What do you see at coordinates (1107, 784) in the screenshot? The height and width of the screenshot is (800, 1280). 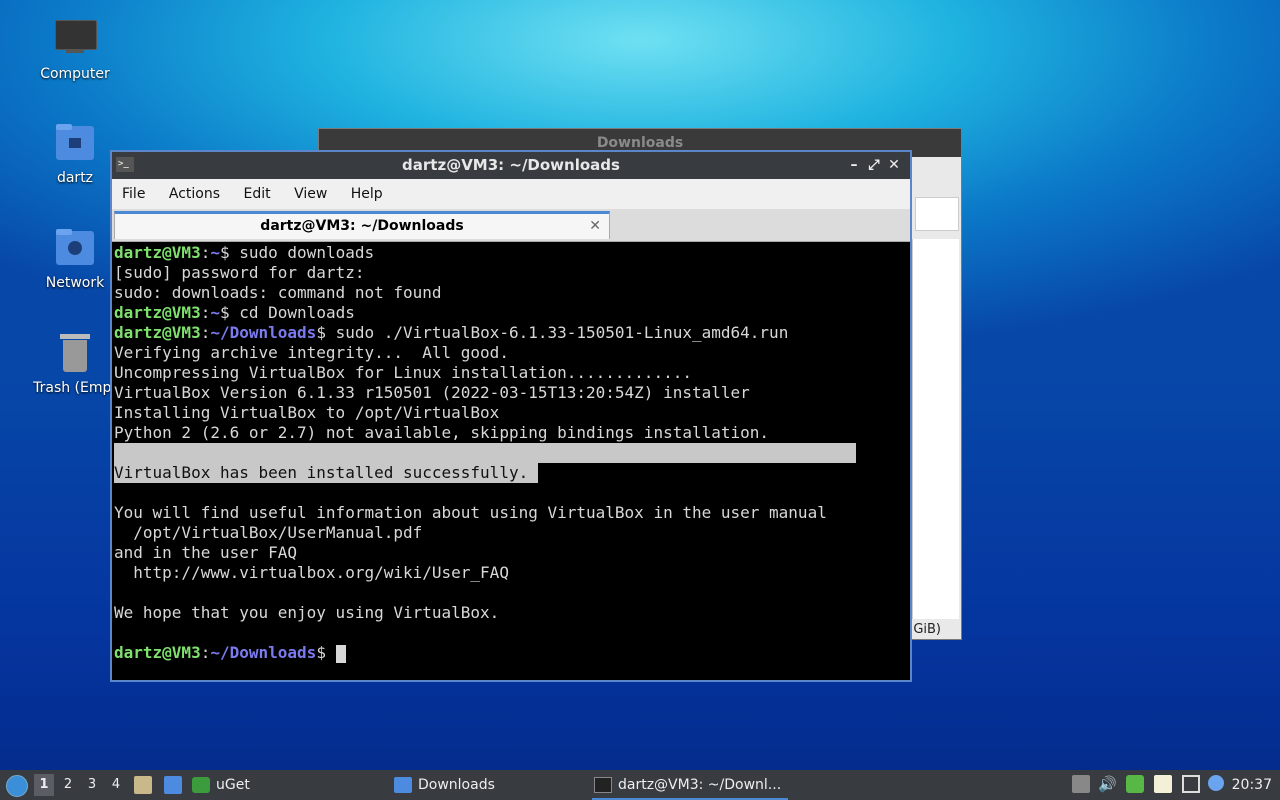 I see `volume-icon: 🔊` at bounding box center [1107, 784].